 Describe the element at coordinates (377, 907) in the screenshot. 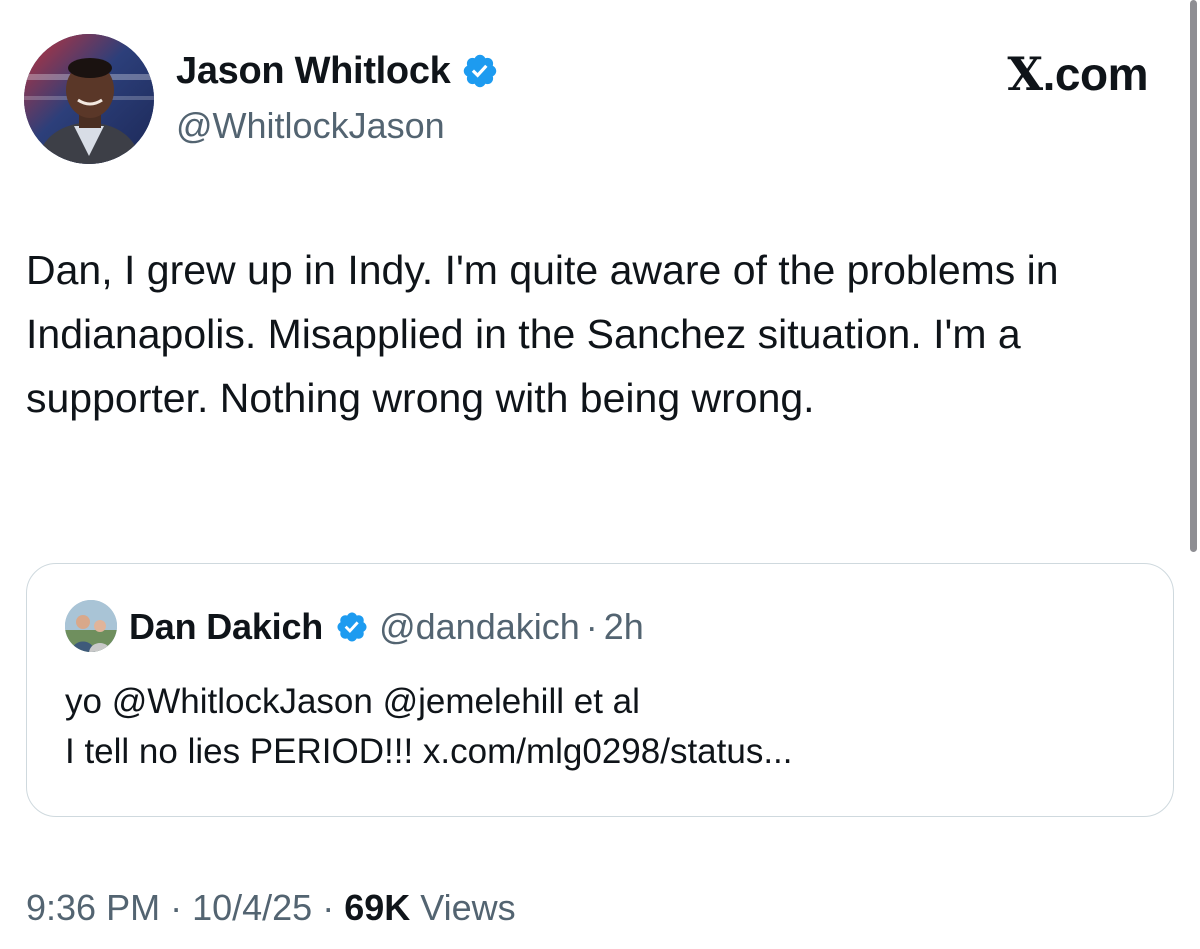

I see `views-count: 69K` at that location.